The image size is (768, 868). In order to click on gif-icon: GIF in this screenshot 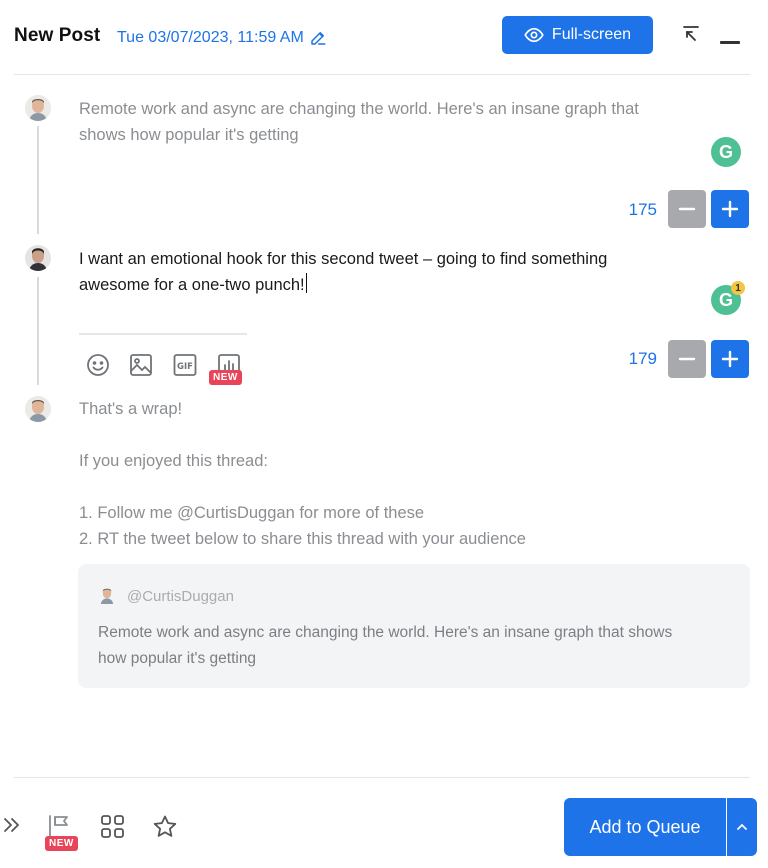, I will do `click(185, 365)`.